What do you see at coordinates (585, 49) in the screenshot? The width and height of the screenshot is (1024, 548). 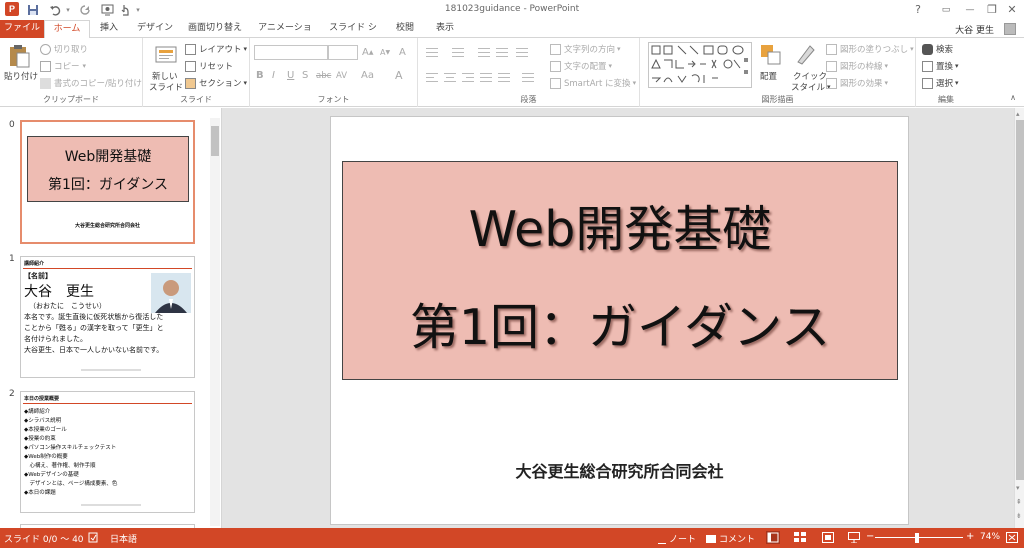 I see `text-direction-button: 文字列の方向 ▾` at bounding box center [585, 49].